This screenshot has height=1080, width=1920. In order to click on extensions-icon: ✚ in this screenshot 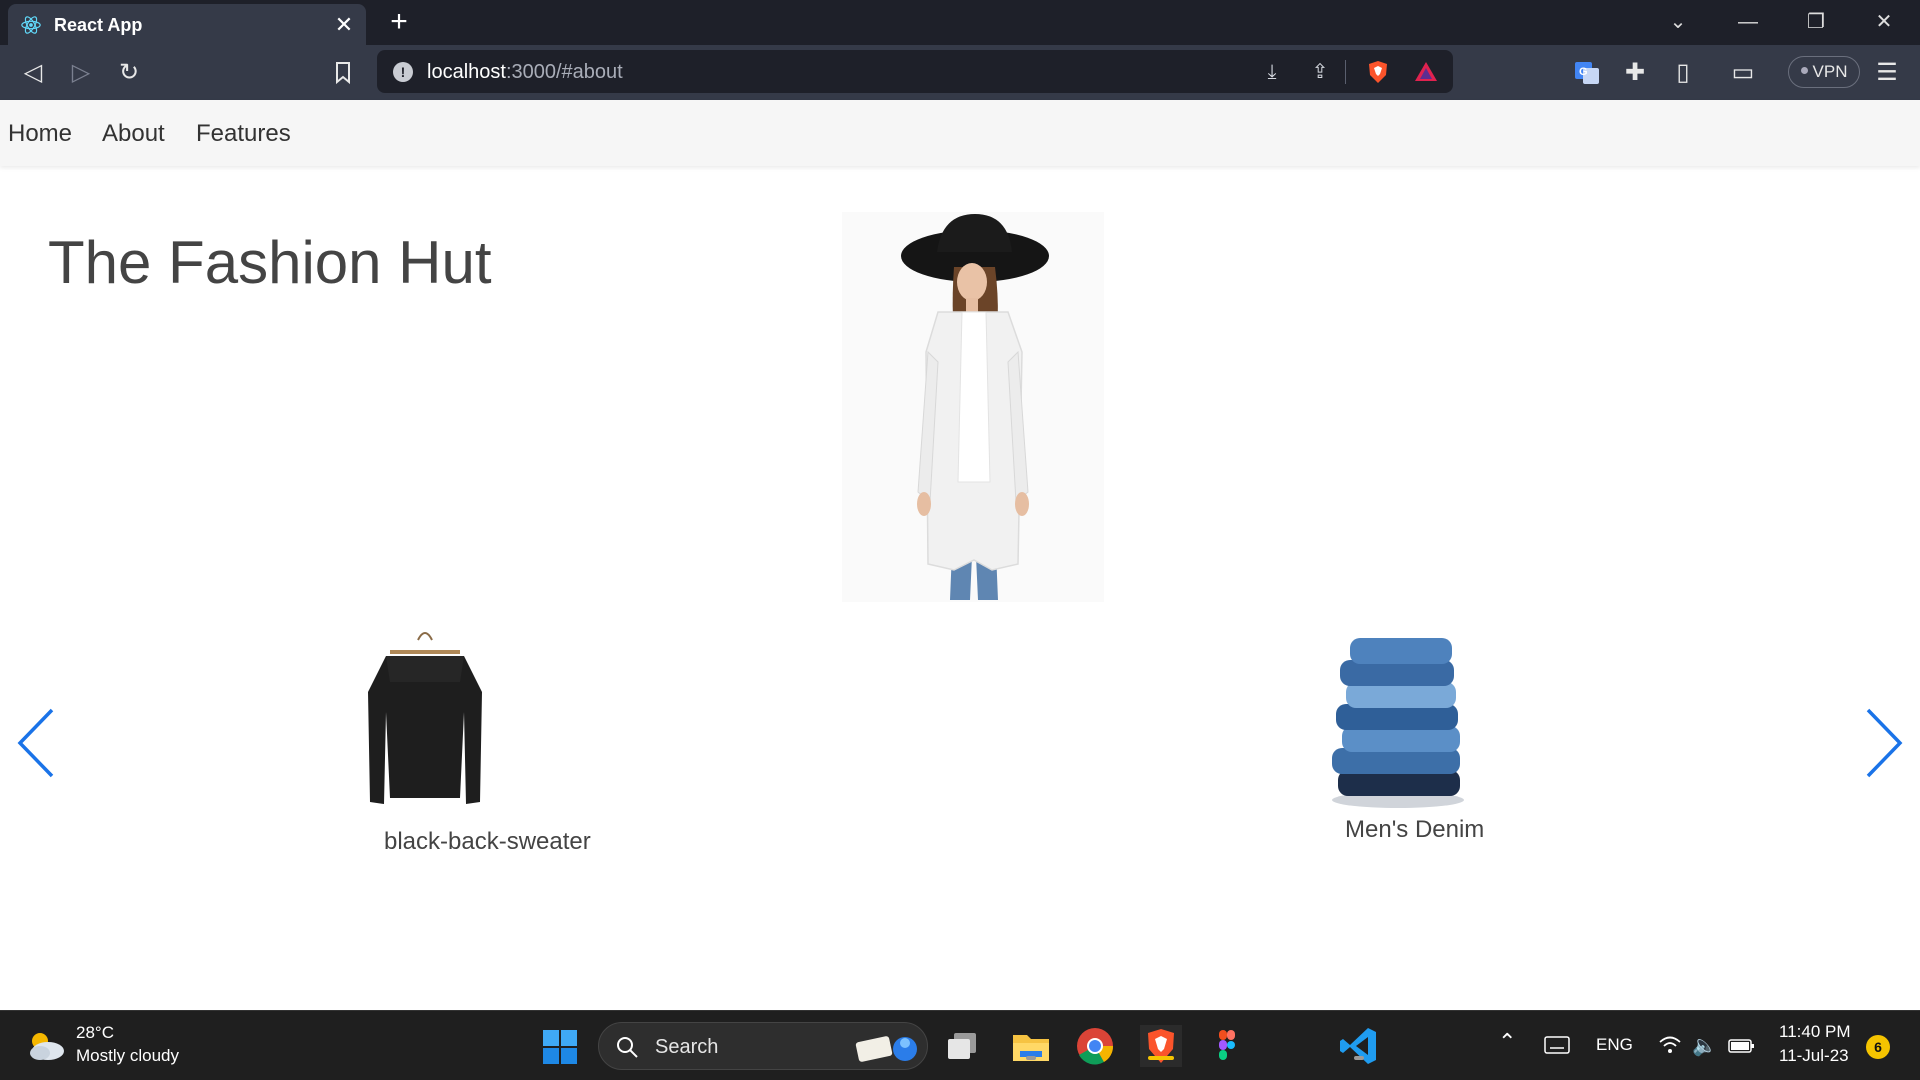, I will do `click(1635, 73)`.